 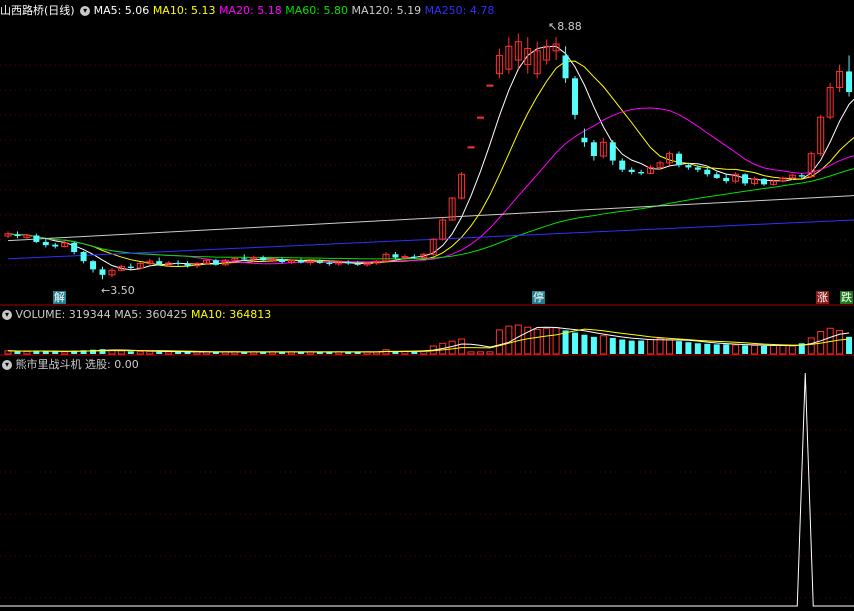 What do you see at coordinates (553, 26) in the screenshot?
I see `arrow-icon: ↖` at bounding box center [553, 26].